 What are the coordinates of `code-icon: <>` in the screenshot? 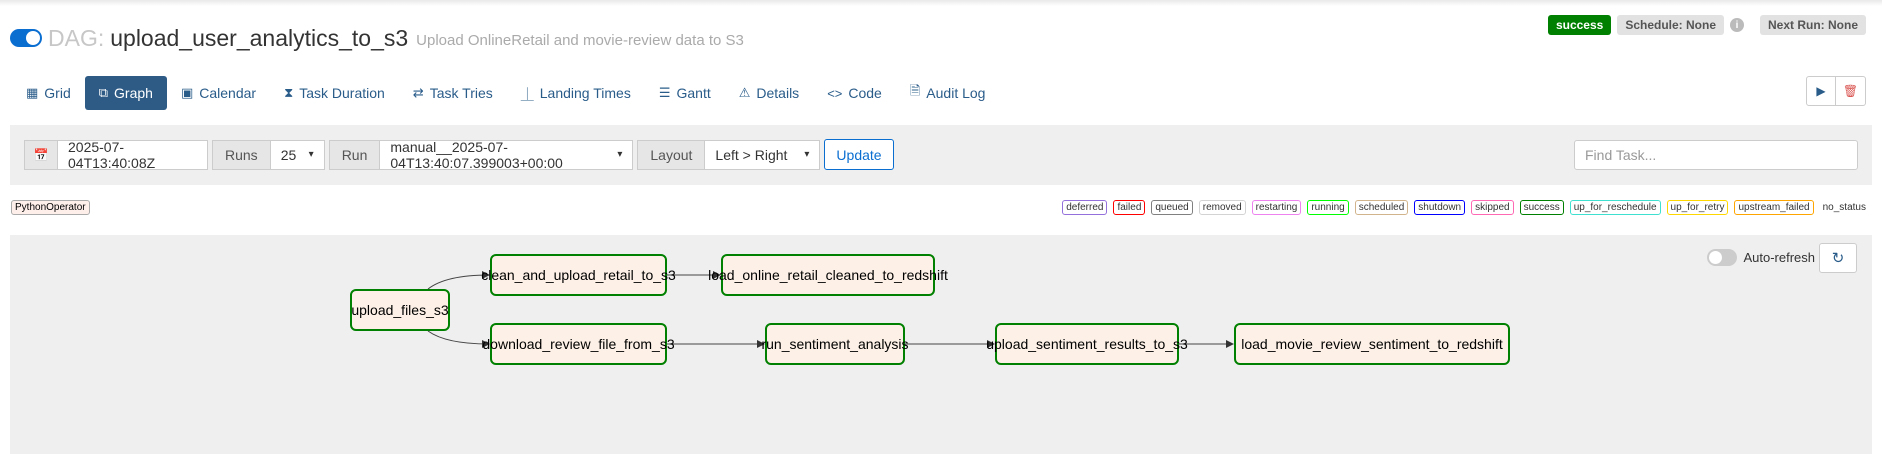 It's located at (835, 93).